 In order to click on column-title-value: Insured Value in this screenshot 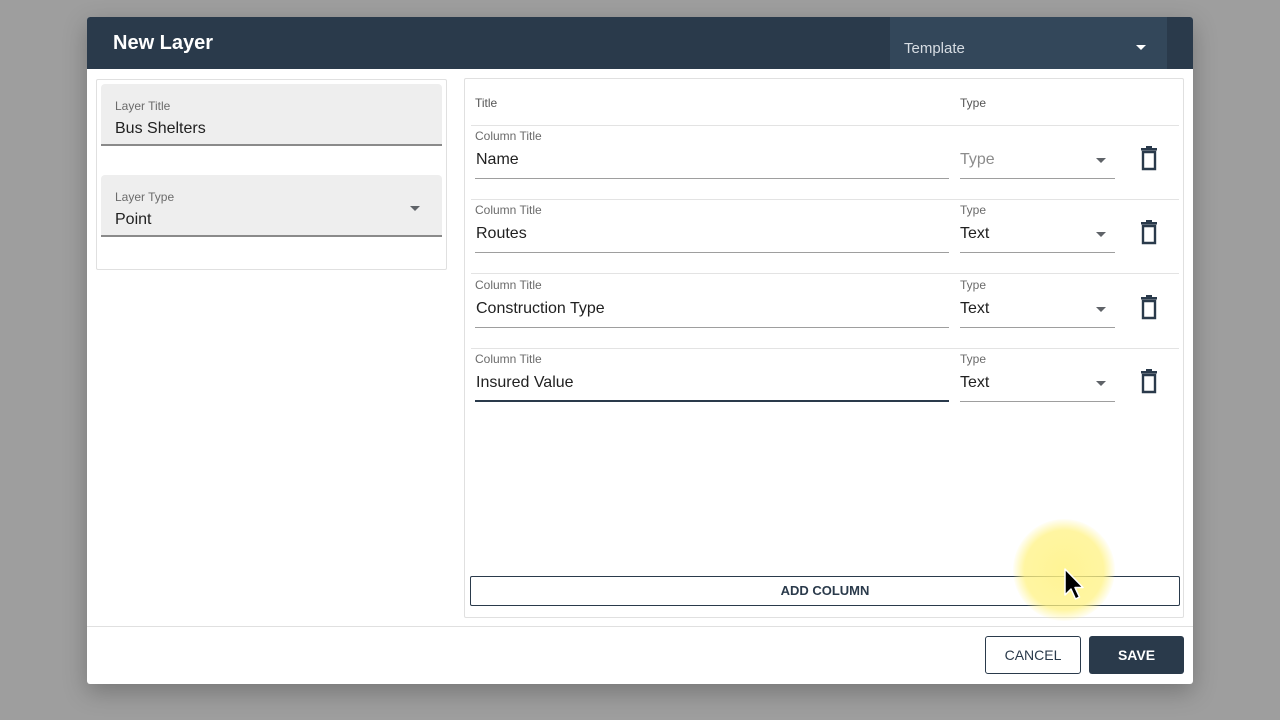, I will do `click(525, 383)`.